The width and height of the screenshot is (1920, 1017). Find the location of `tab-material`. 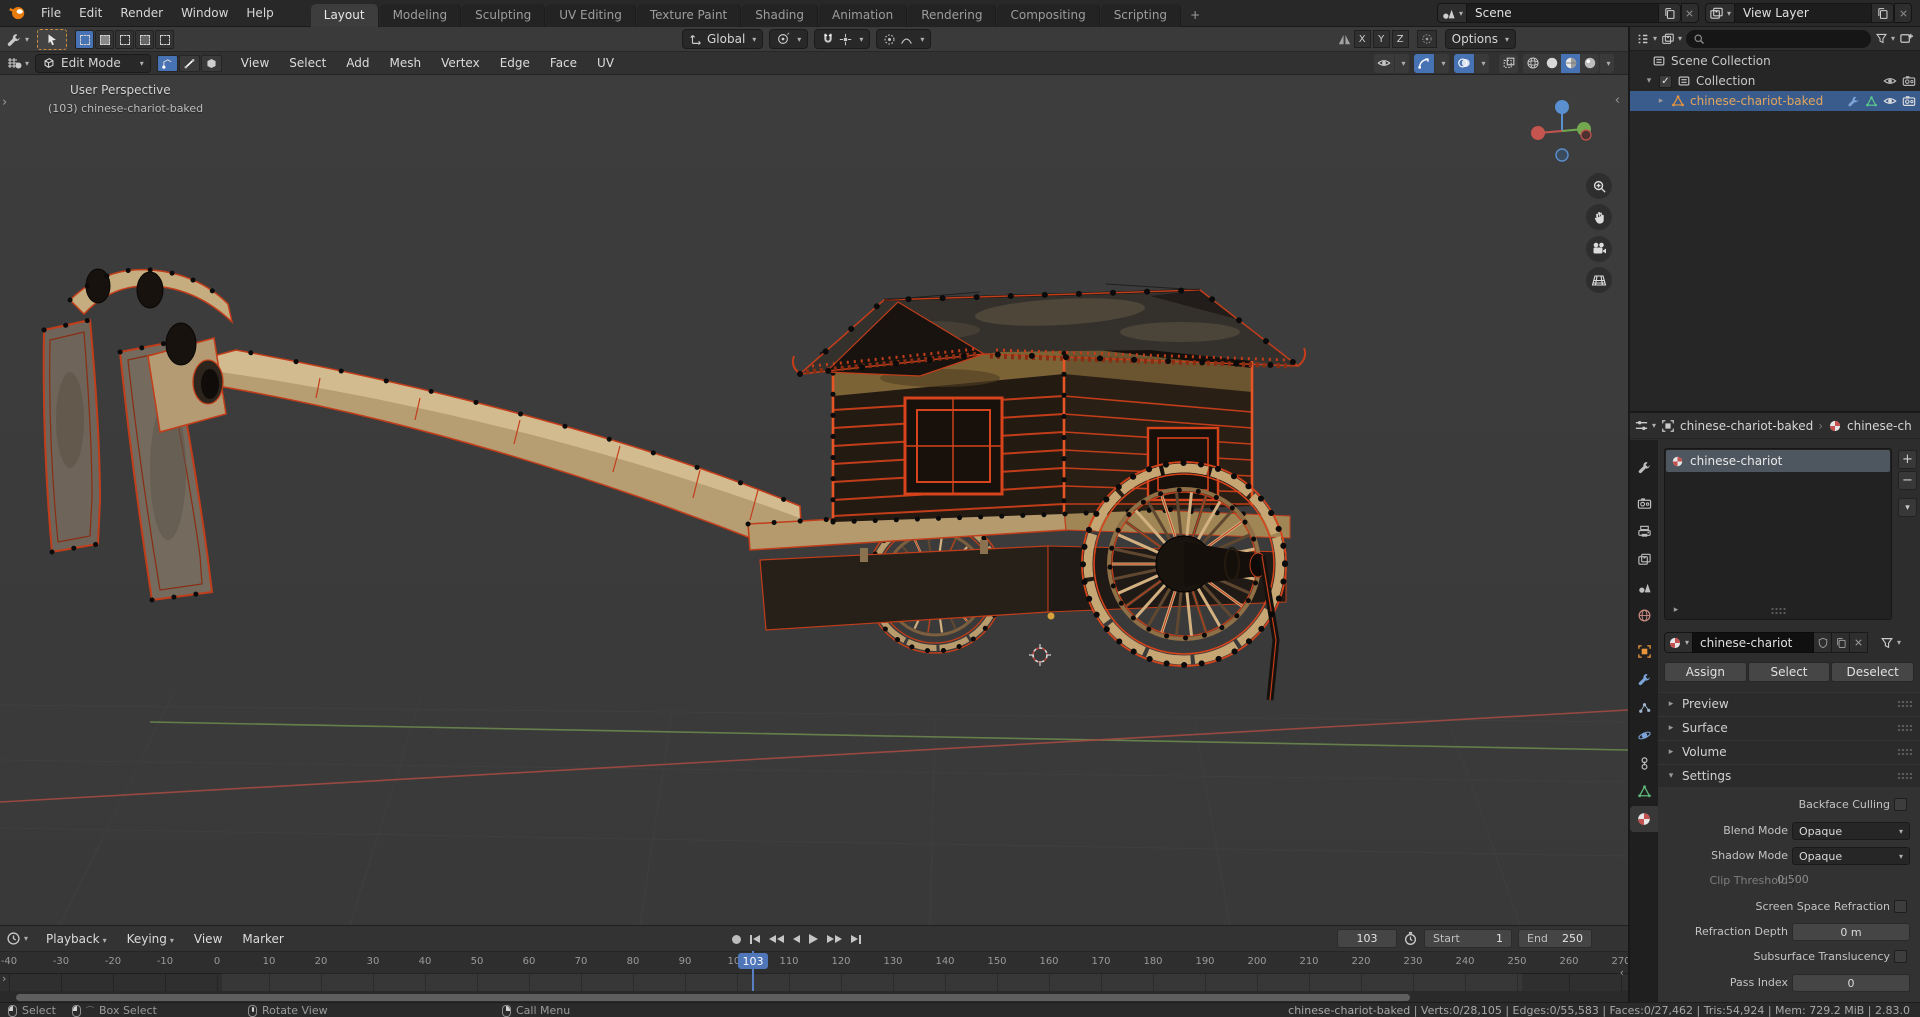

tab-material is located at coordinates (1644, 819).